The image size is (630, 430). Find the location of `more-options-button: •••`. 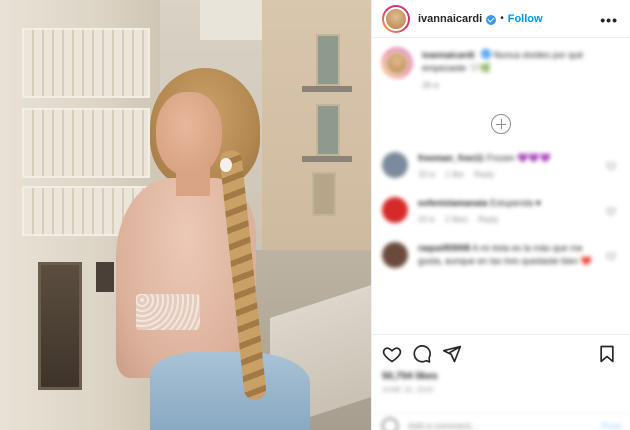

more-options-button: ••• is located at coordinates (609, 20).